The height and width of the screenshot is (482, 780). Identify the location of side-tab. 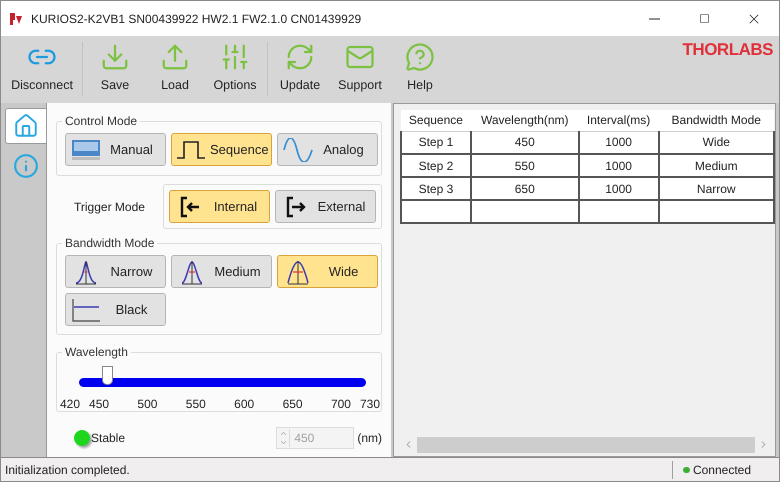
(25, 126).